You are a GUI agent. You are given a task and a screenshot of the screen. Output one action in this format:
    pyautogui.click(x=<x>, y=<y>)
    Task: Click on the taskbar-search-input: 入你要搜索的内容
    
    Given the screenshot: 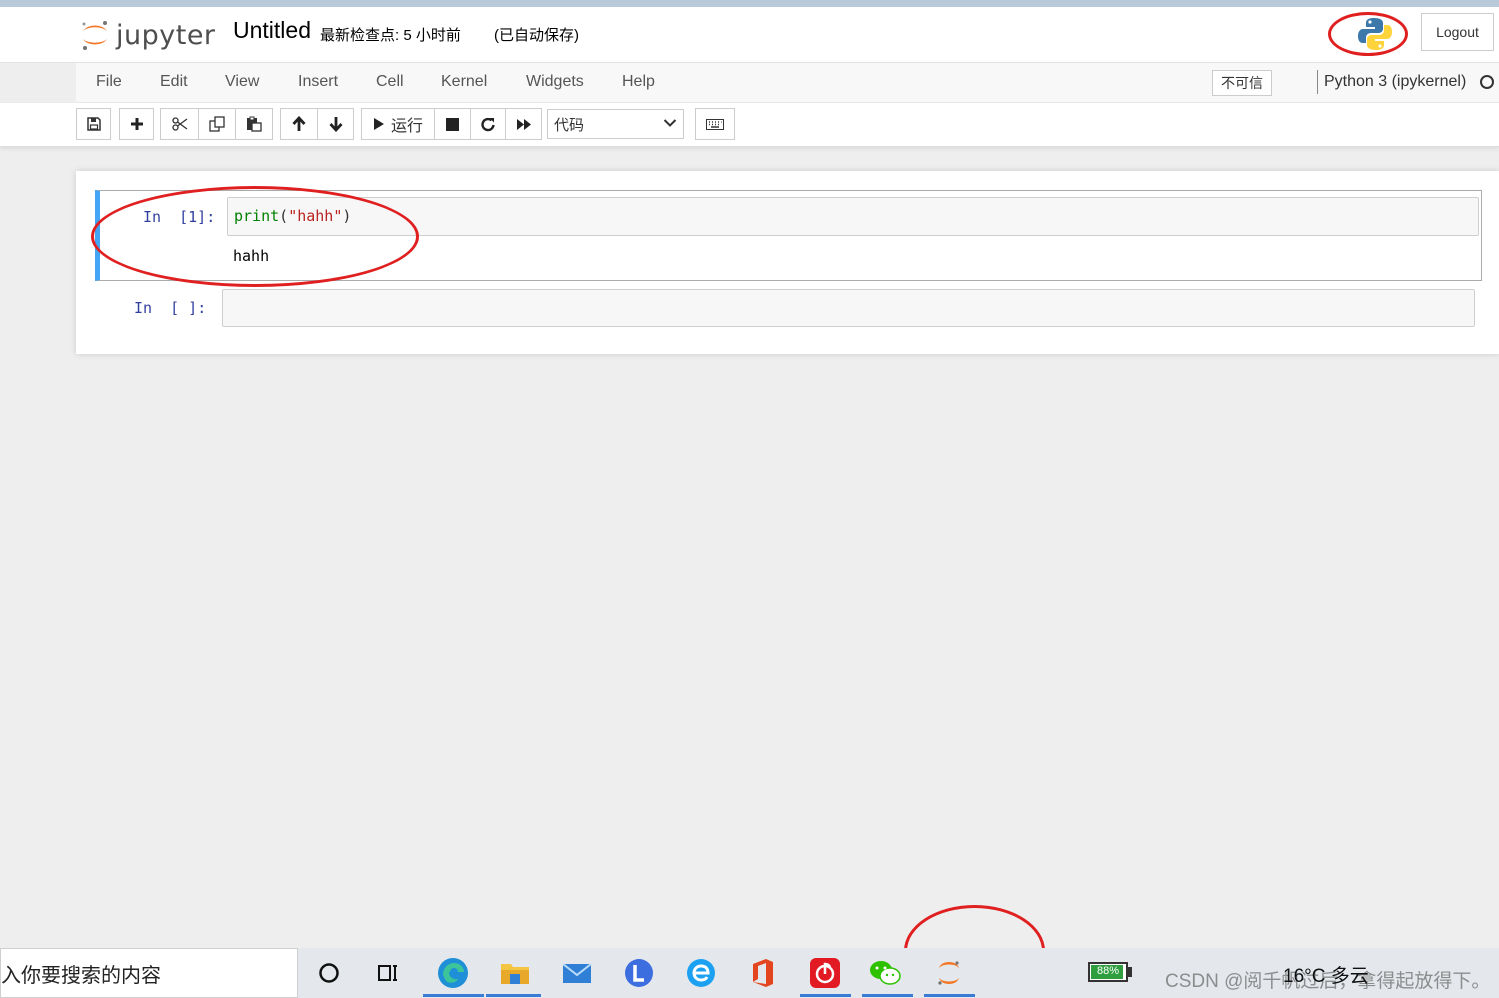 What is the action you would take?
    pyautogui.click(x=149, y=973)
    